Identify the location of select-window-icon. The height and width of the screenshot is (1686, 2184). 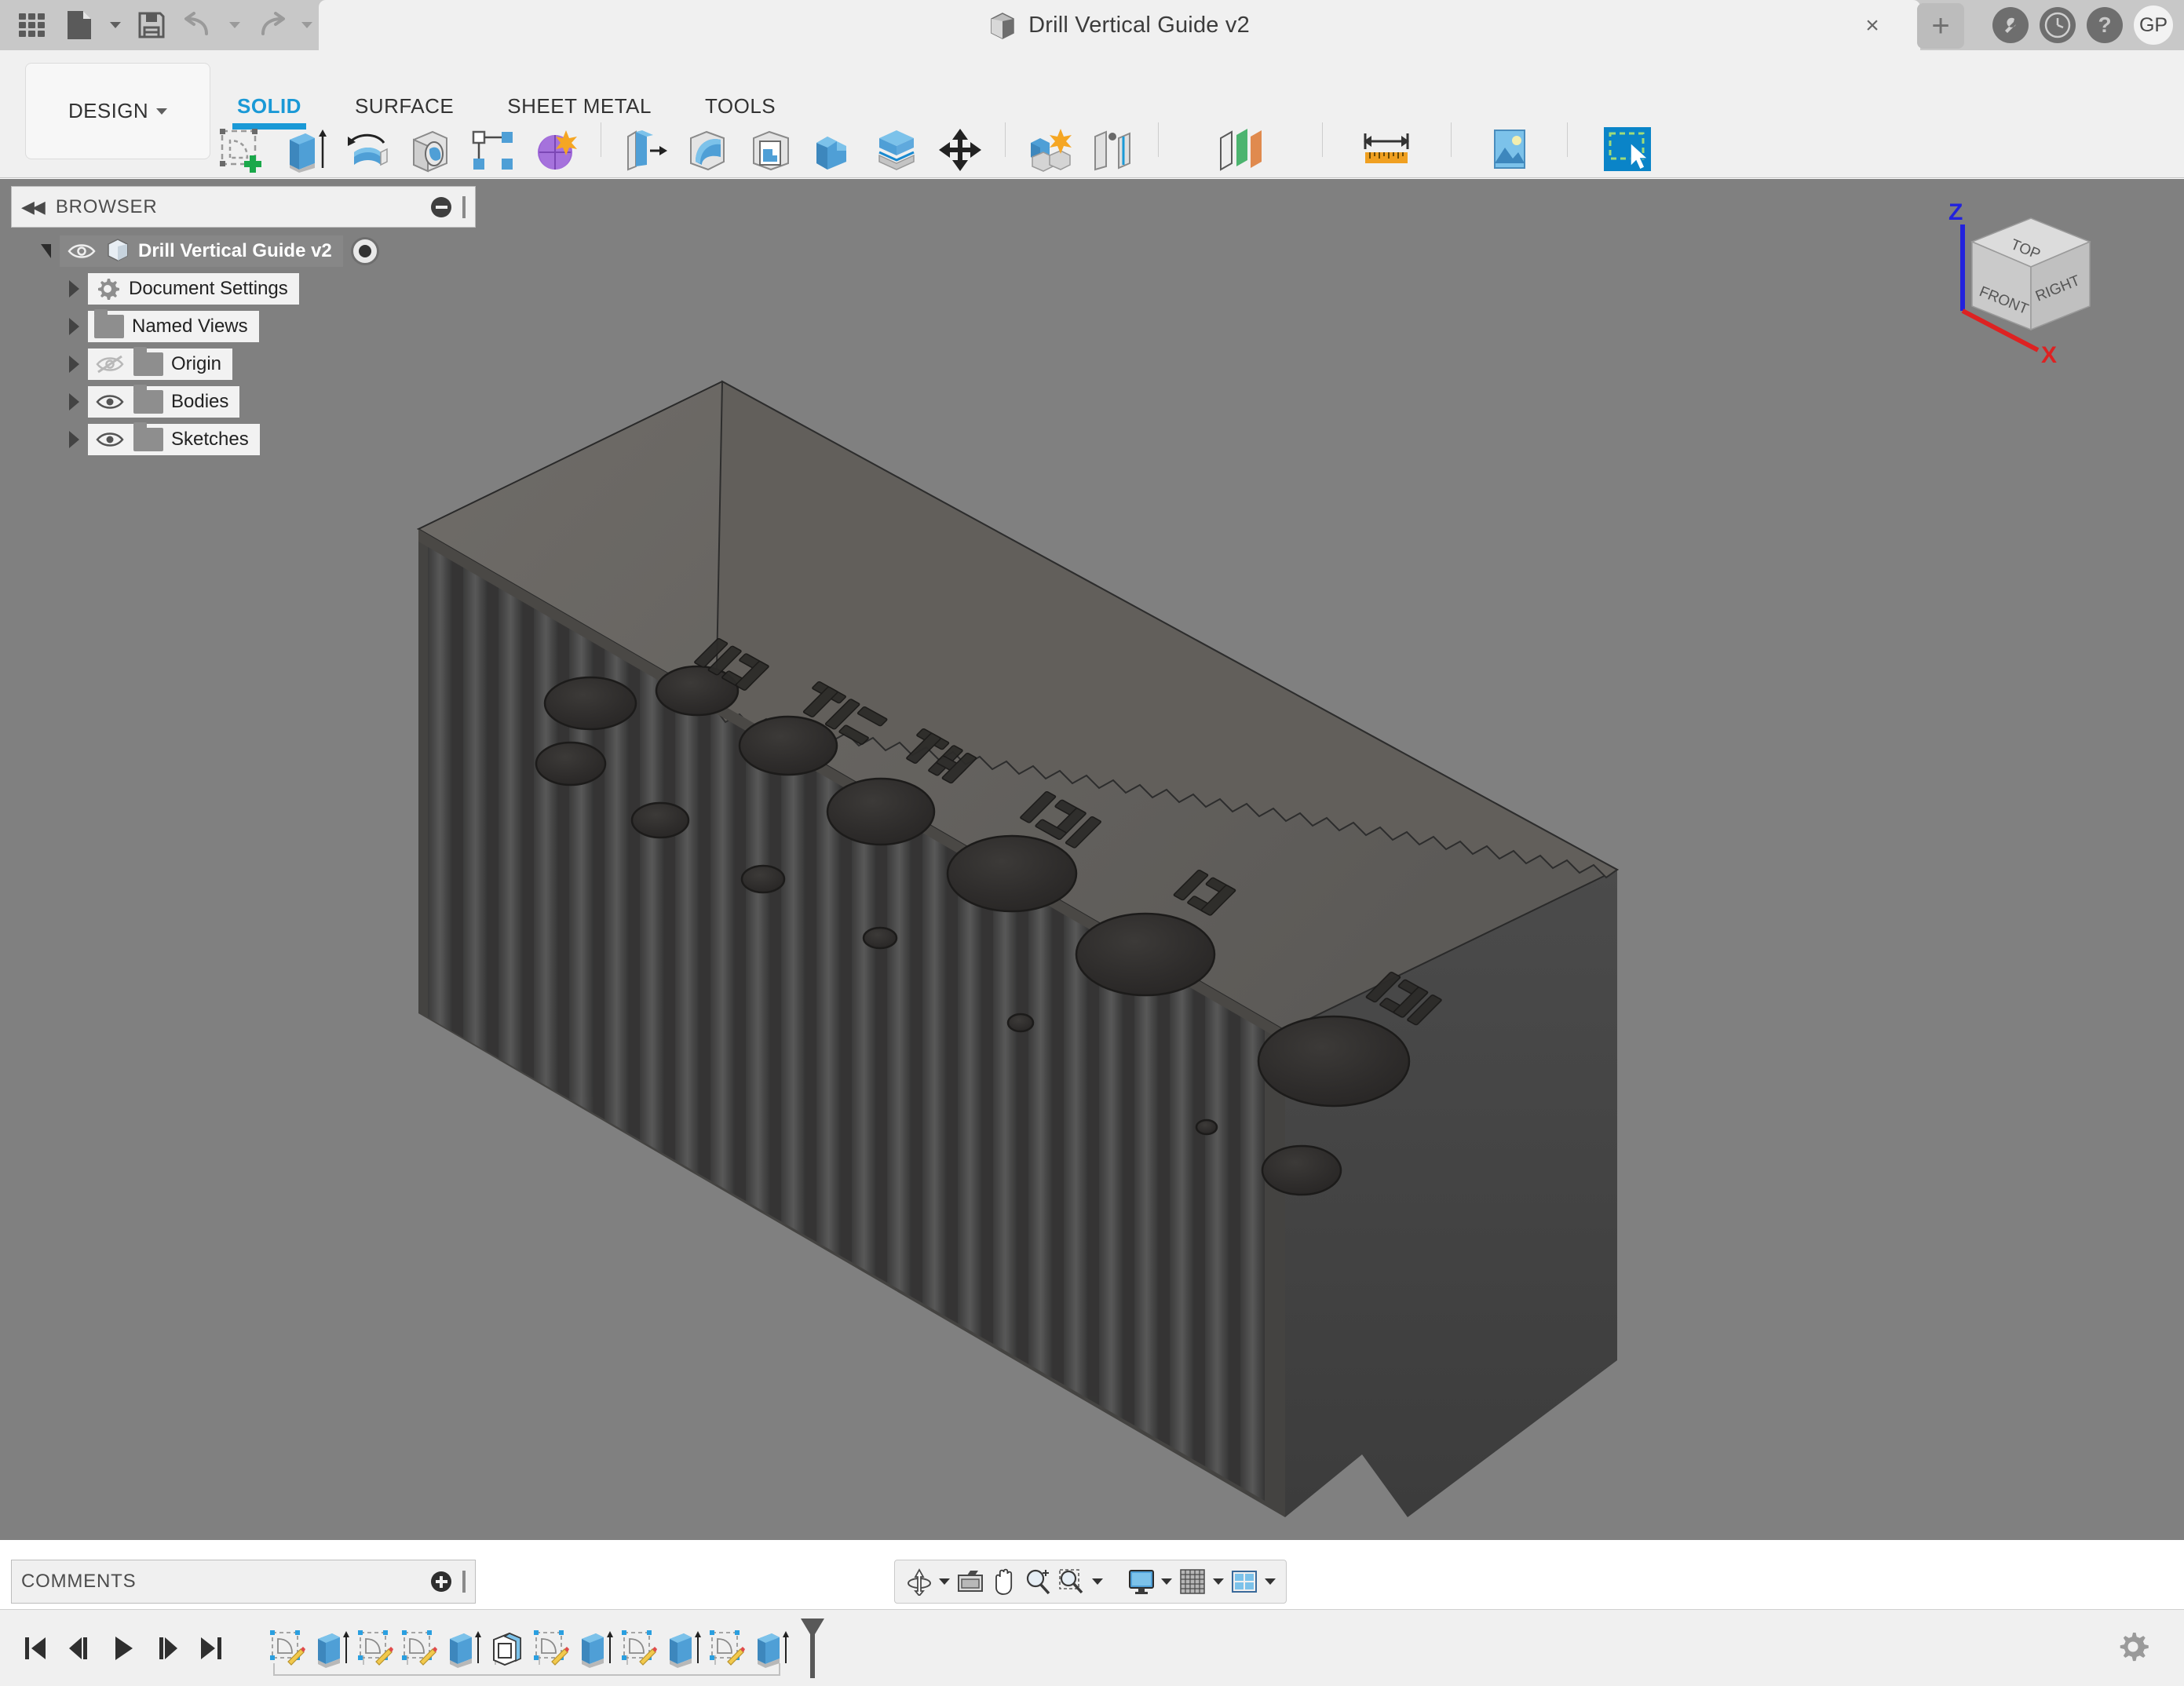
(1627, 150).